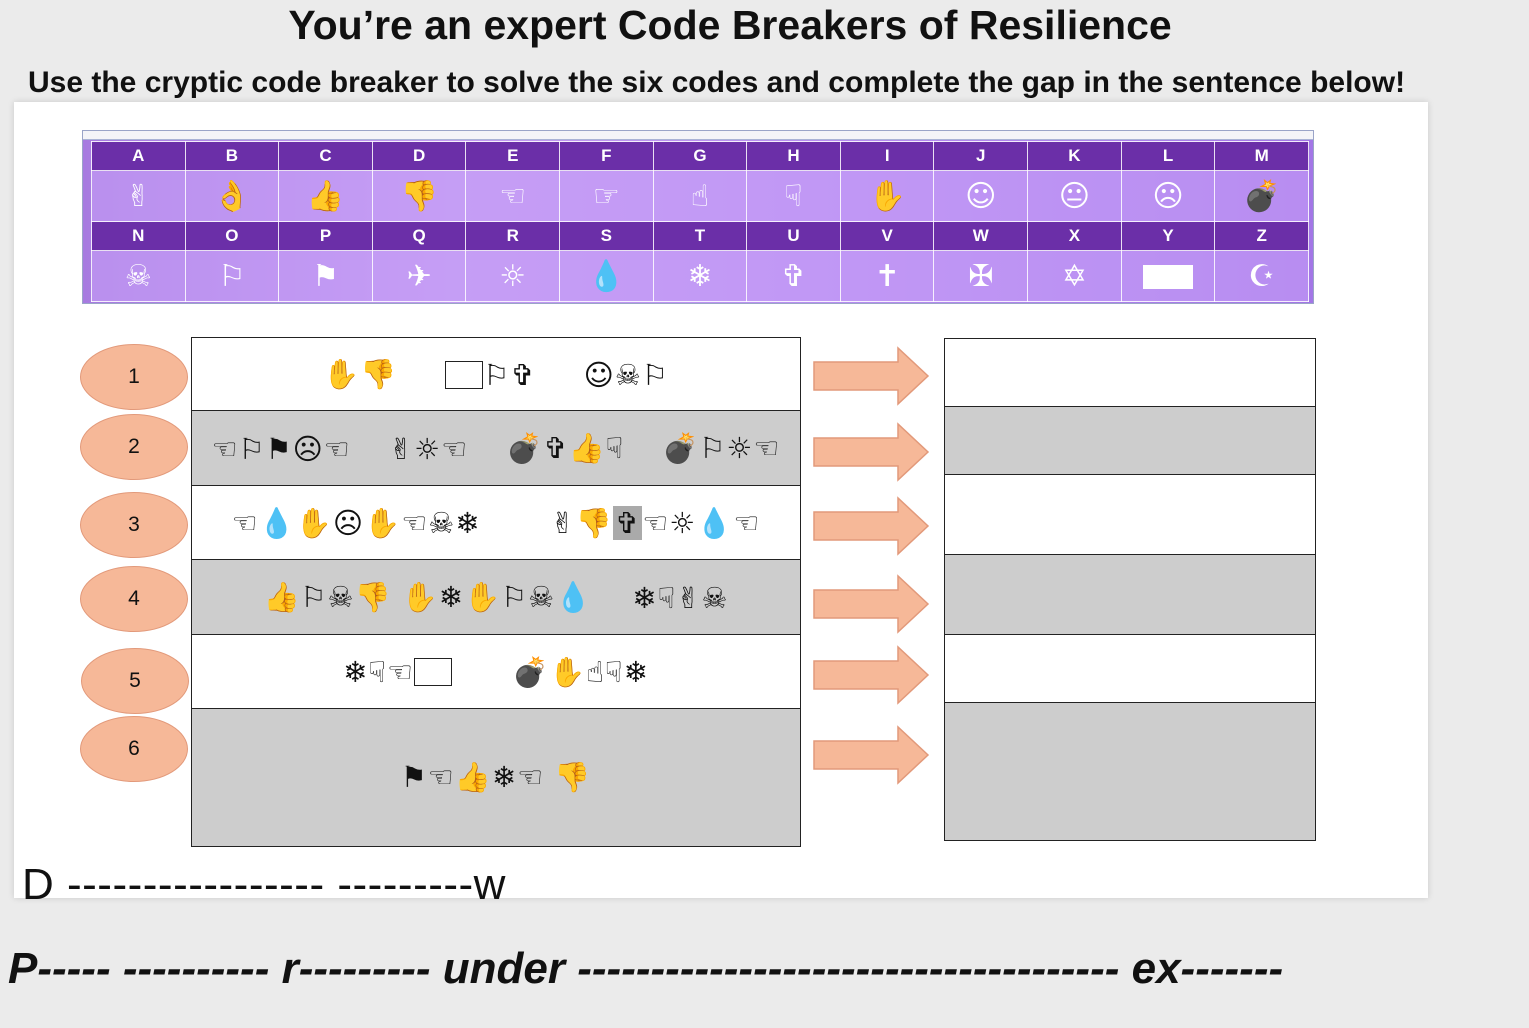 This screenshot has height=1028, width=1529. I want to click on cipher-letter: R, so click(513, 236).